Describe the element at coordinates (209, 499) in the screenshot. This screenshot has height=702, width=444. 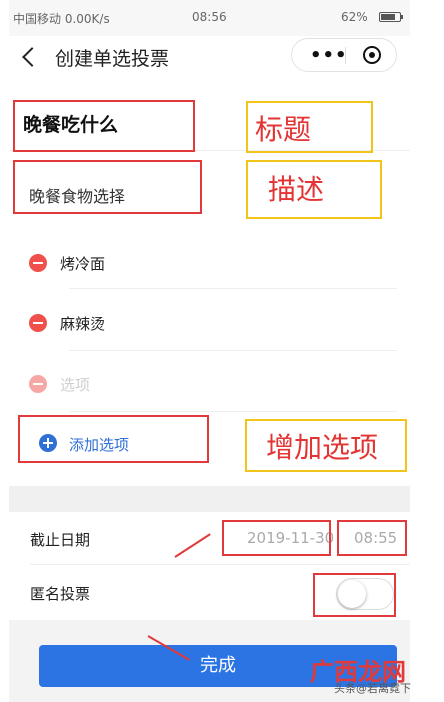
I see `section-separator` at that location.